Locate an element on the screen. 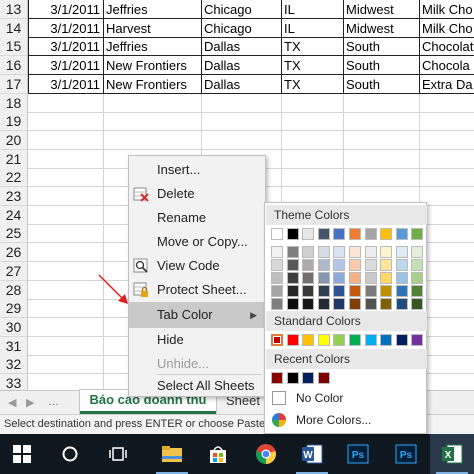 The width and height of the screenshot is (474, 474). row-header: 15 is located at coordinates (14, 47).